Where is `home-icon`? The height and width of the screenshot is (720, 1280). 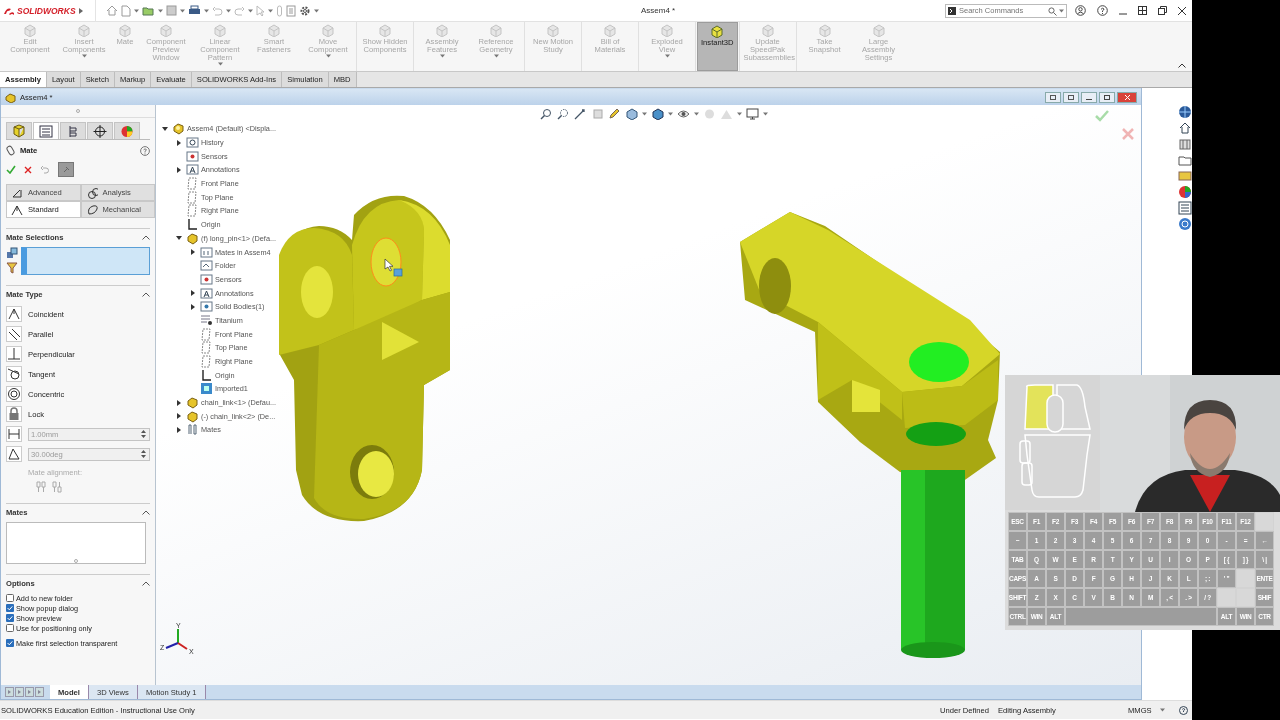
home-icon is located at coordinates (1185, 128).